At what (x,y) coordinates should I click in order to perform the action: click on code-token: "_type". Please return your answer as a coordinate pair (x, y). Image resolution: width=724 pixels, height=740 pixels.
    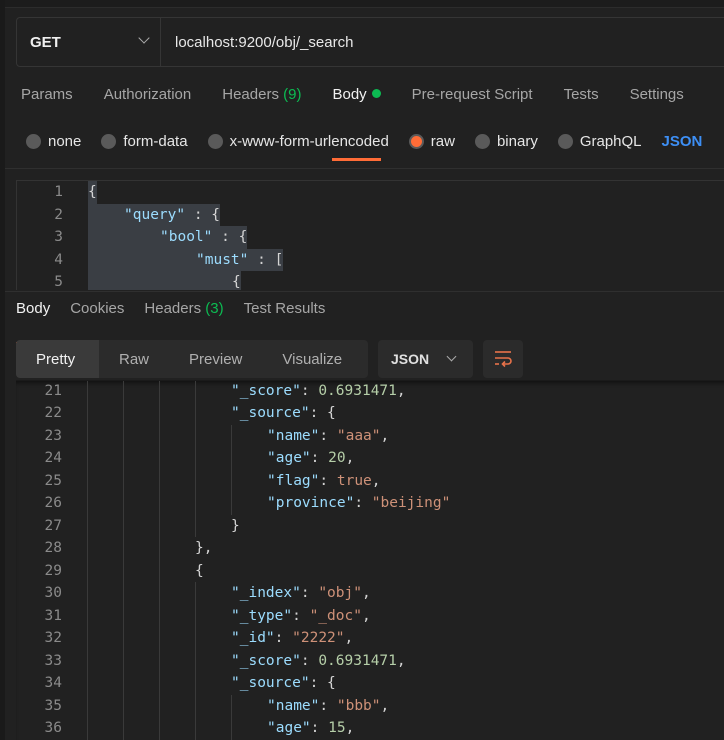
    Looking at the image, I should click on (262, 615).